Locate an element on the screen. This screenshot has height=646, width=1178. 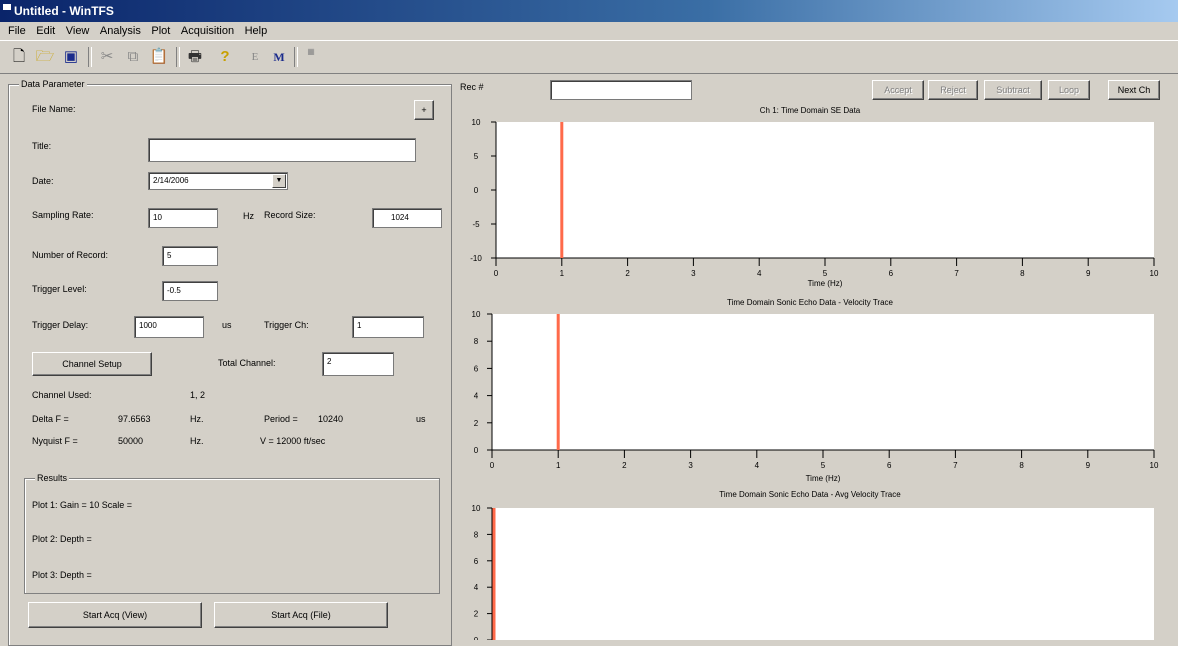
x-tick-label: 0 is located at coordinates (492, 465).